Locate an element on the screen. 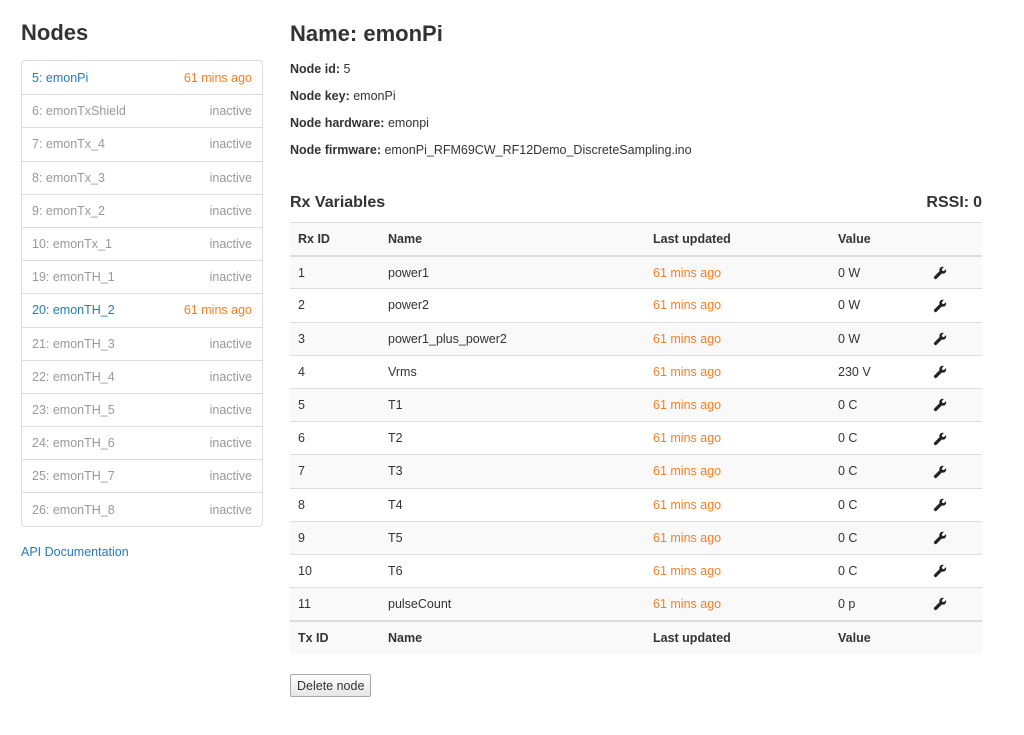  rx-id-cell: 5 is located at coordinates (335, 404).